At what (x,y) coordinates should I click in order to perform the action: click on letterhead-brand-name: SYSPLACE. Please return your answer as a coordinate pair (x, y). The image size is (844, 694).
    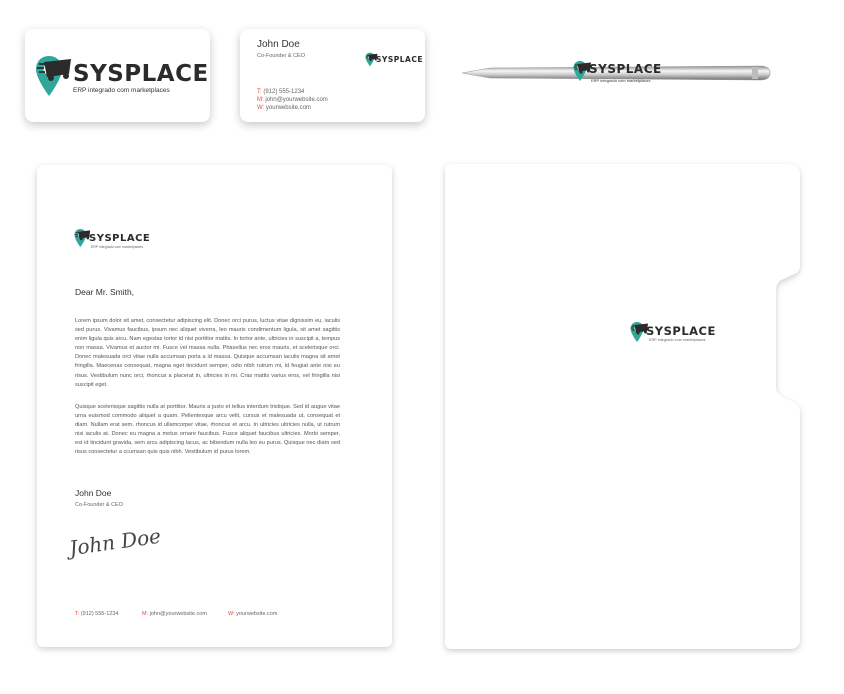
    Looking at the image, I should click on (120, 238).